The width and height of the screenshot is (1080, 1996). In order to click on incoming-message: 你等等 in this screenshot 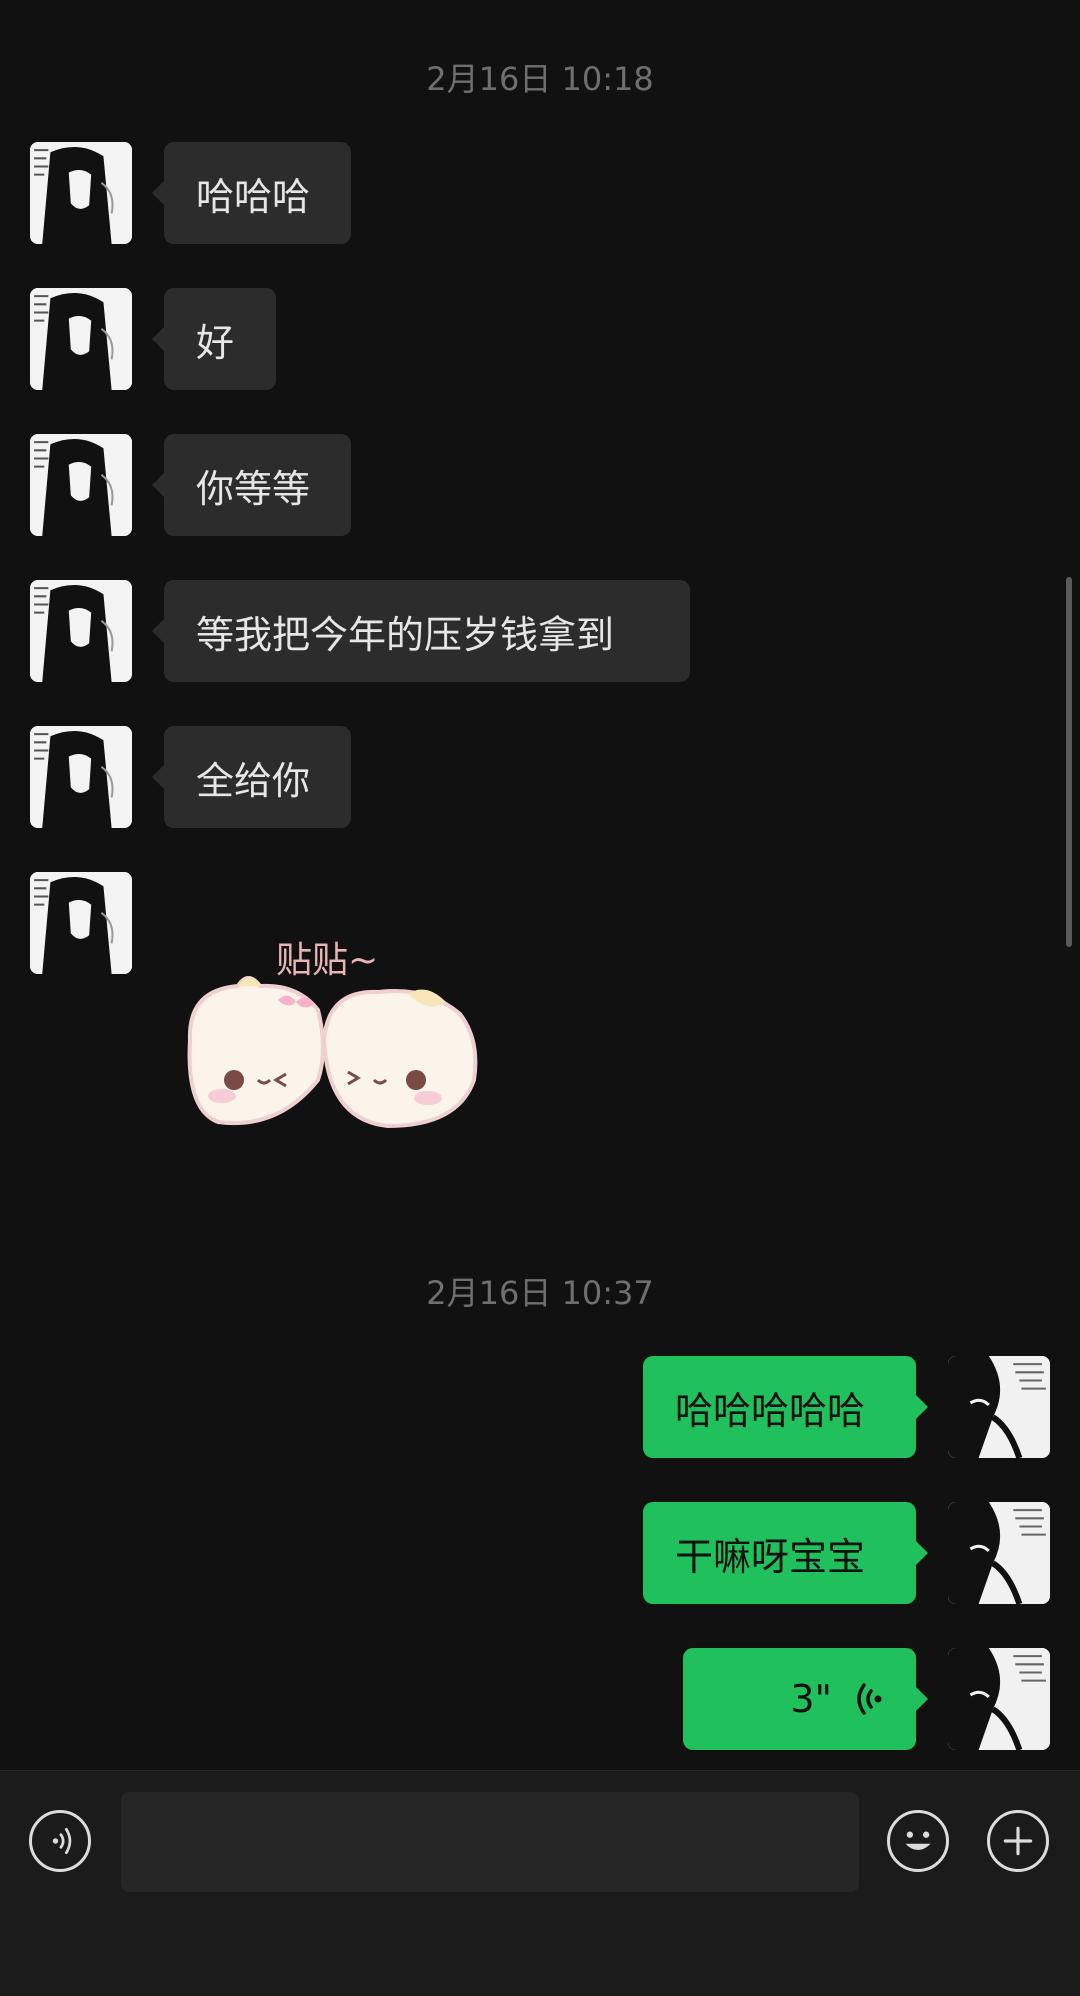, I will do `click(251, 485)`.